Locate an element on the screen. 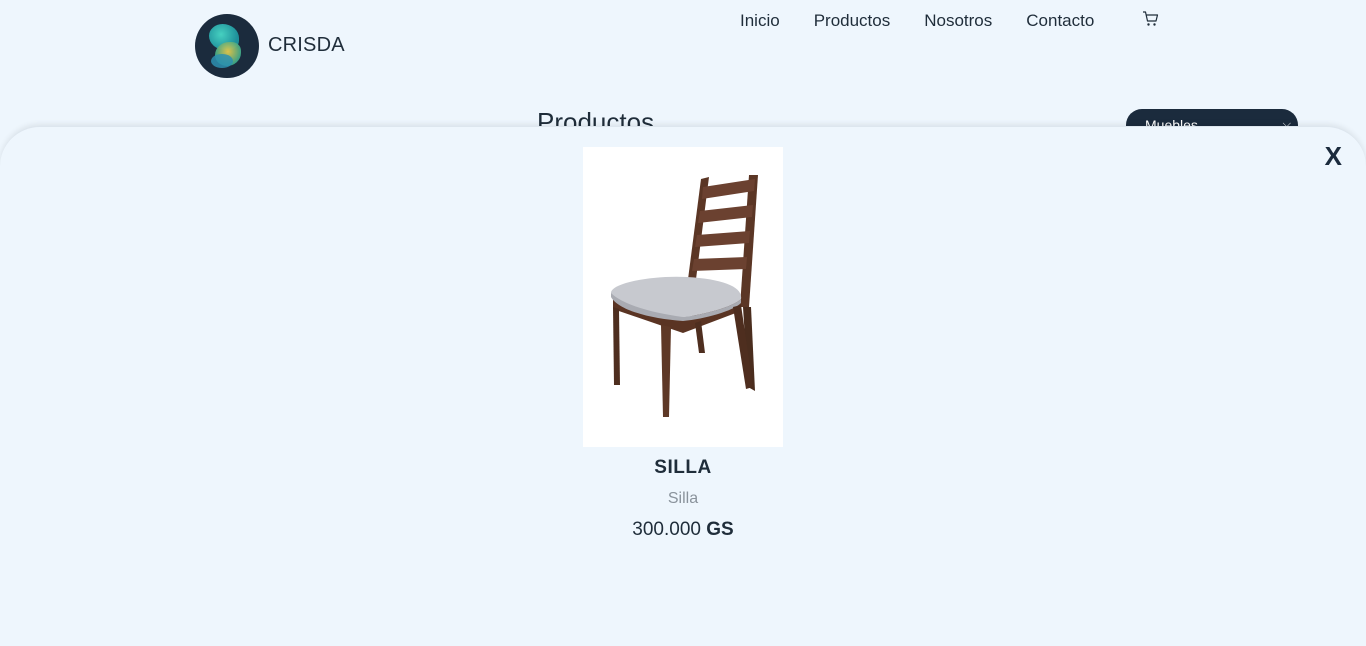 This screenshot has width=1366, height=646. product-image is located at coordinates (683, 297).